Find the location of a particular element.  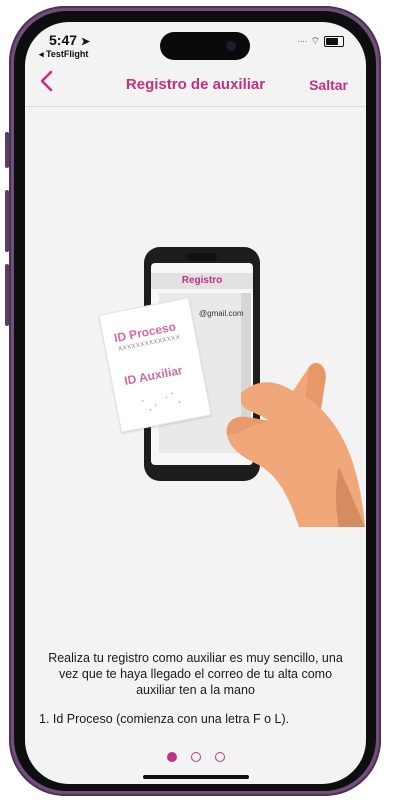

side-button-volume-up is located at coordinates (7, 221).